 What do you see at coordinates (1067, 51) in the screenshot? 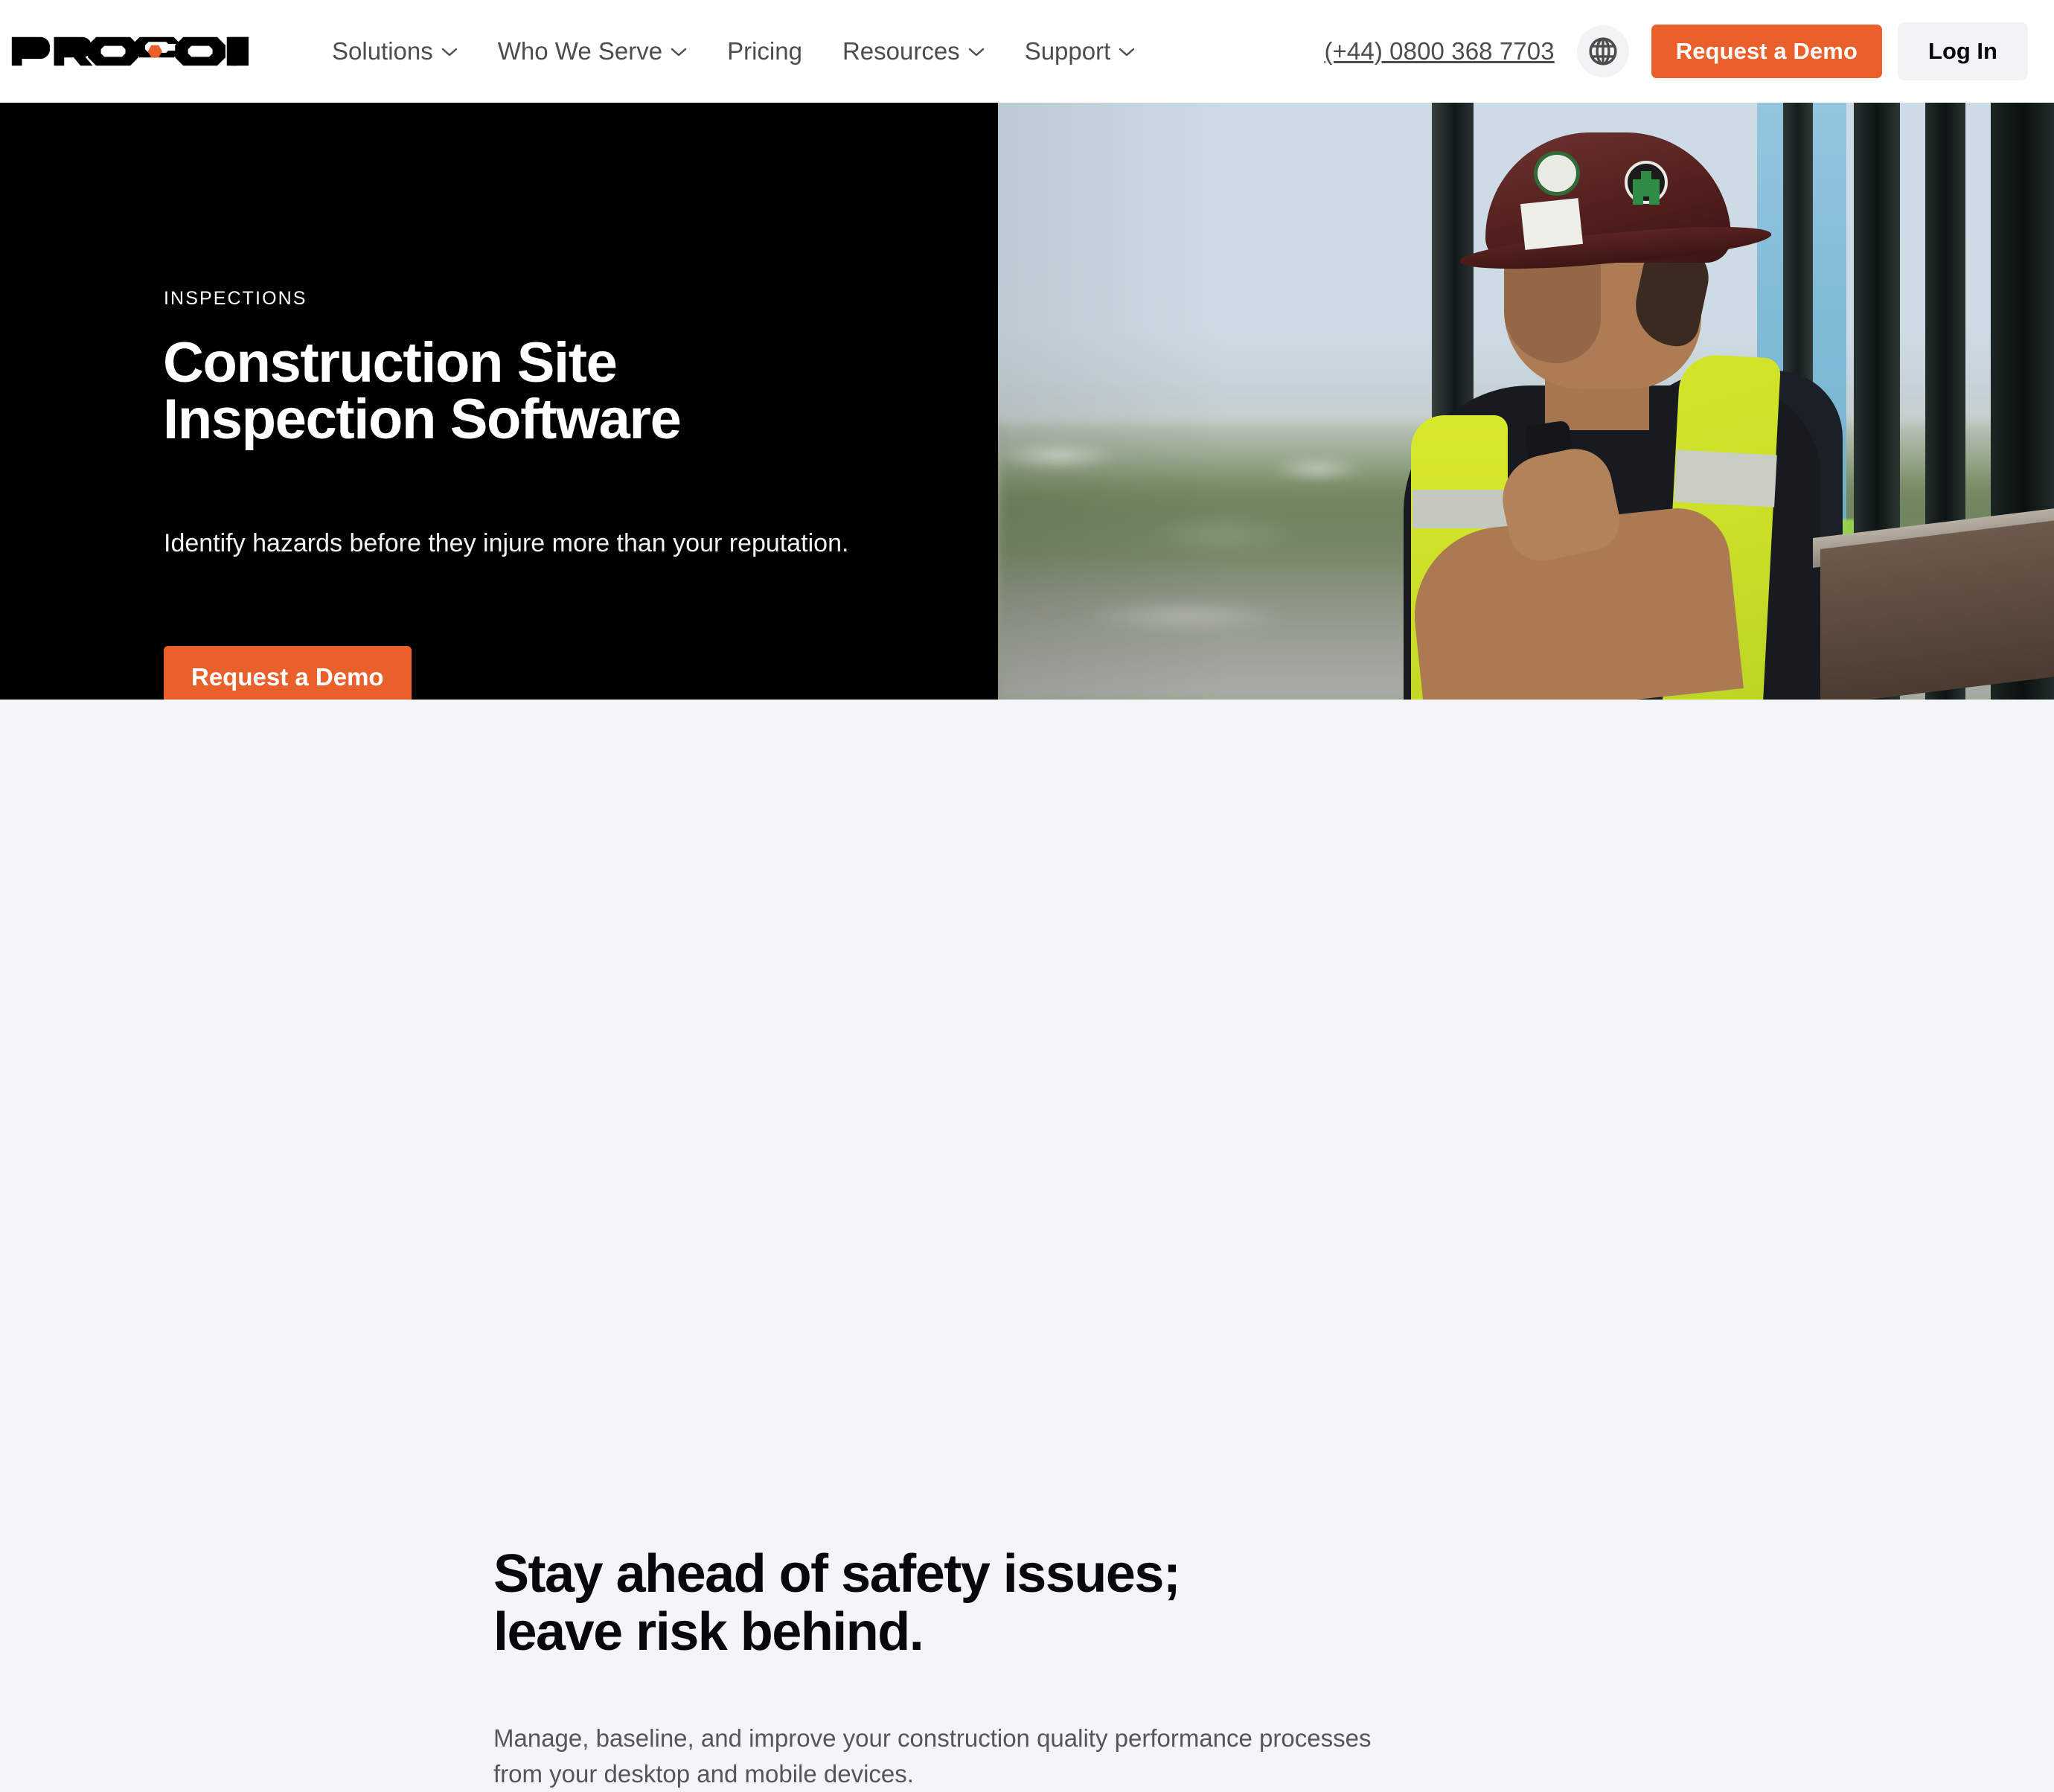
I see `nav-label: Support` at bounding box center [1067, 51].